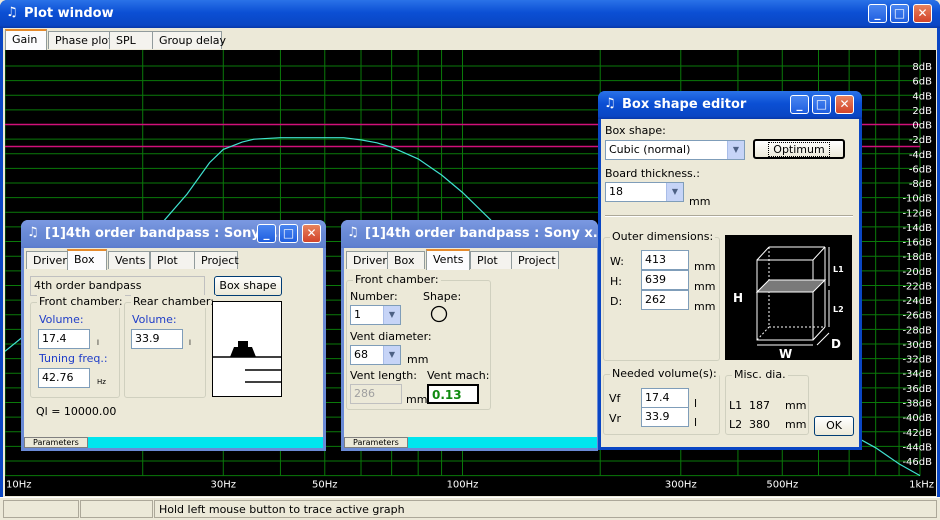 The image size is (940, 520). What do you see at coordinates (696, 403) in the screenshot?
I see `vf-unit: l` at bounding box center [696, 403].